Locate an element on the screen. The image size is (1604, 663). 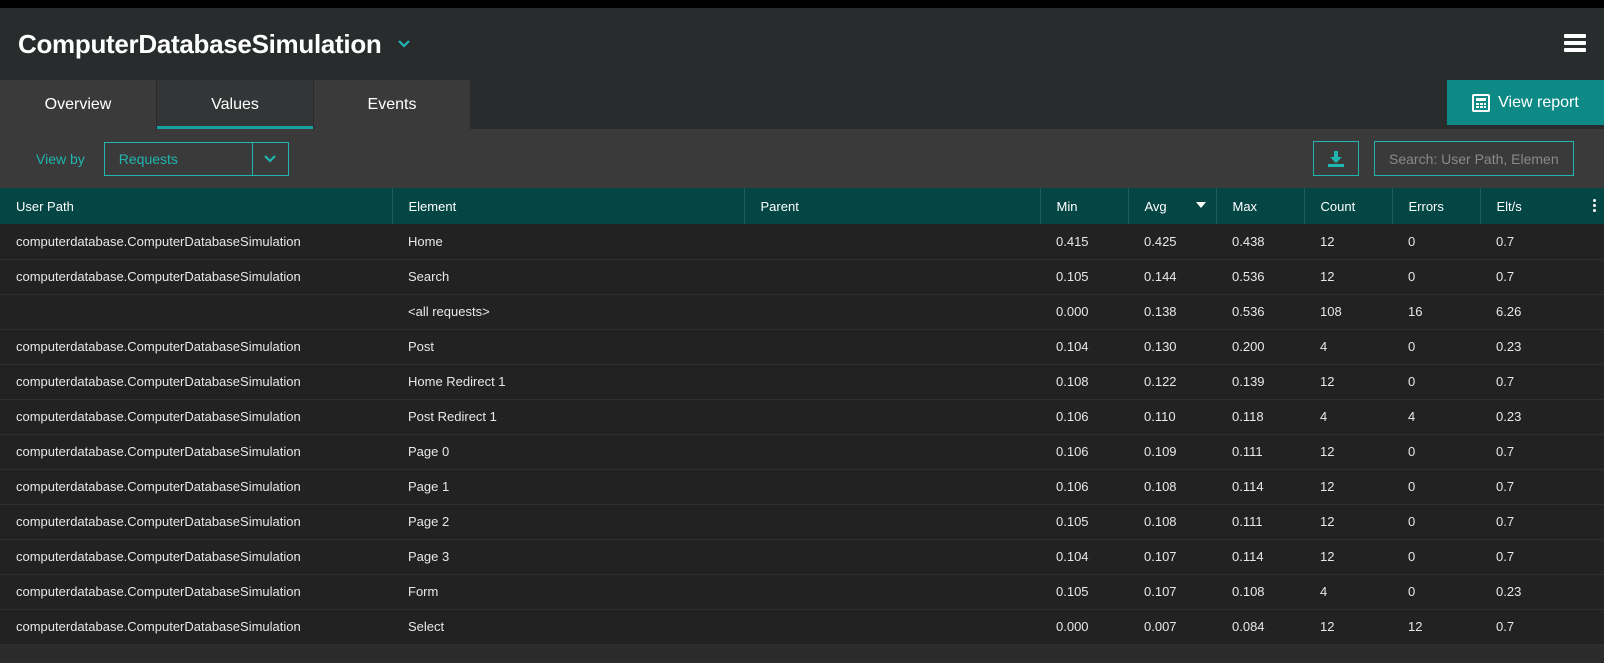
table-row: <all requests> 0.000 0.138 0.536 108 16 6.26 is located at coordinates (802, 311).